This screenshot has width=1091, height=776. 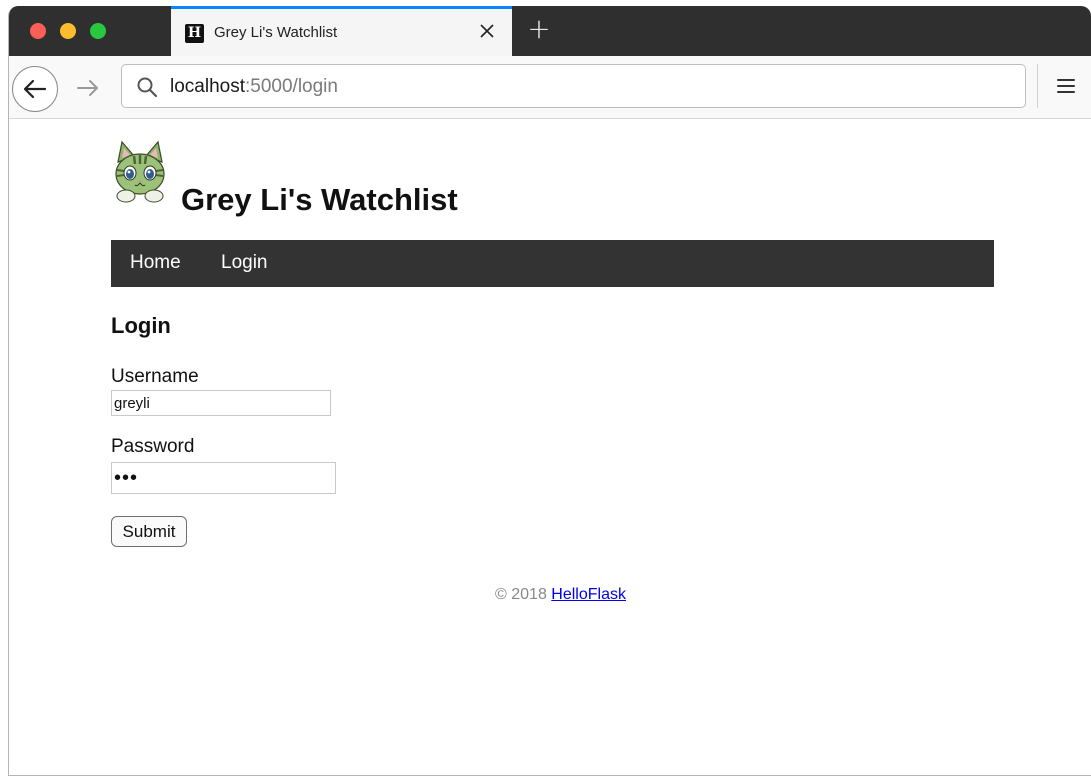 What do you see at coordinates (1037, 86) in the screenshot?
I see `toolbar-divider` at bounding box center [1037, 86].